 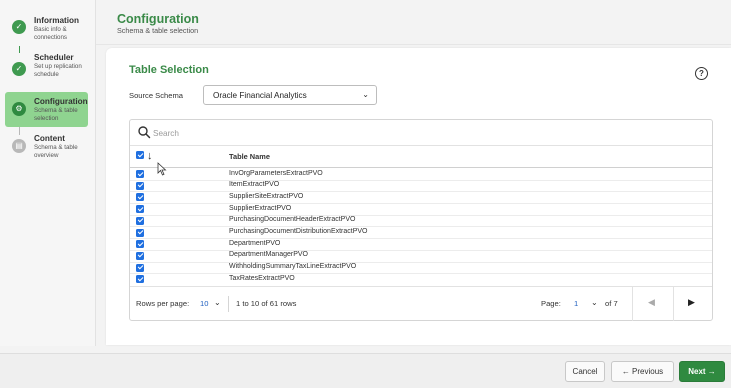 I want to click on next-button: Next →, so click(x=702, y=371).